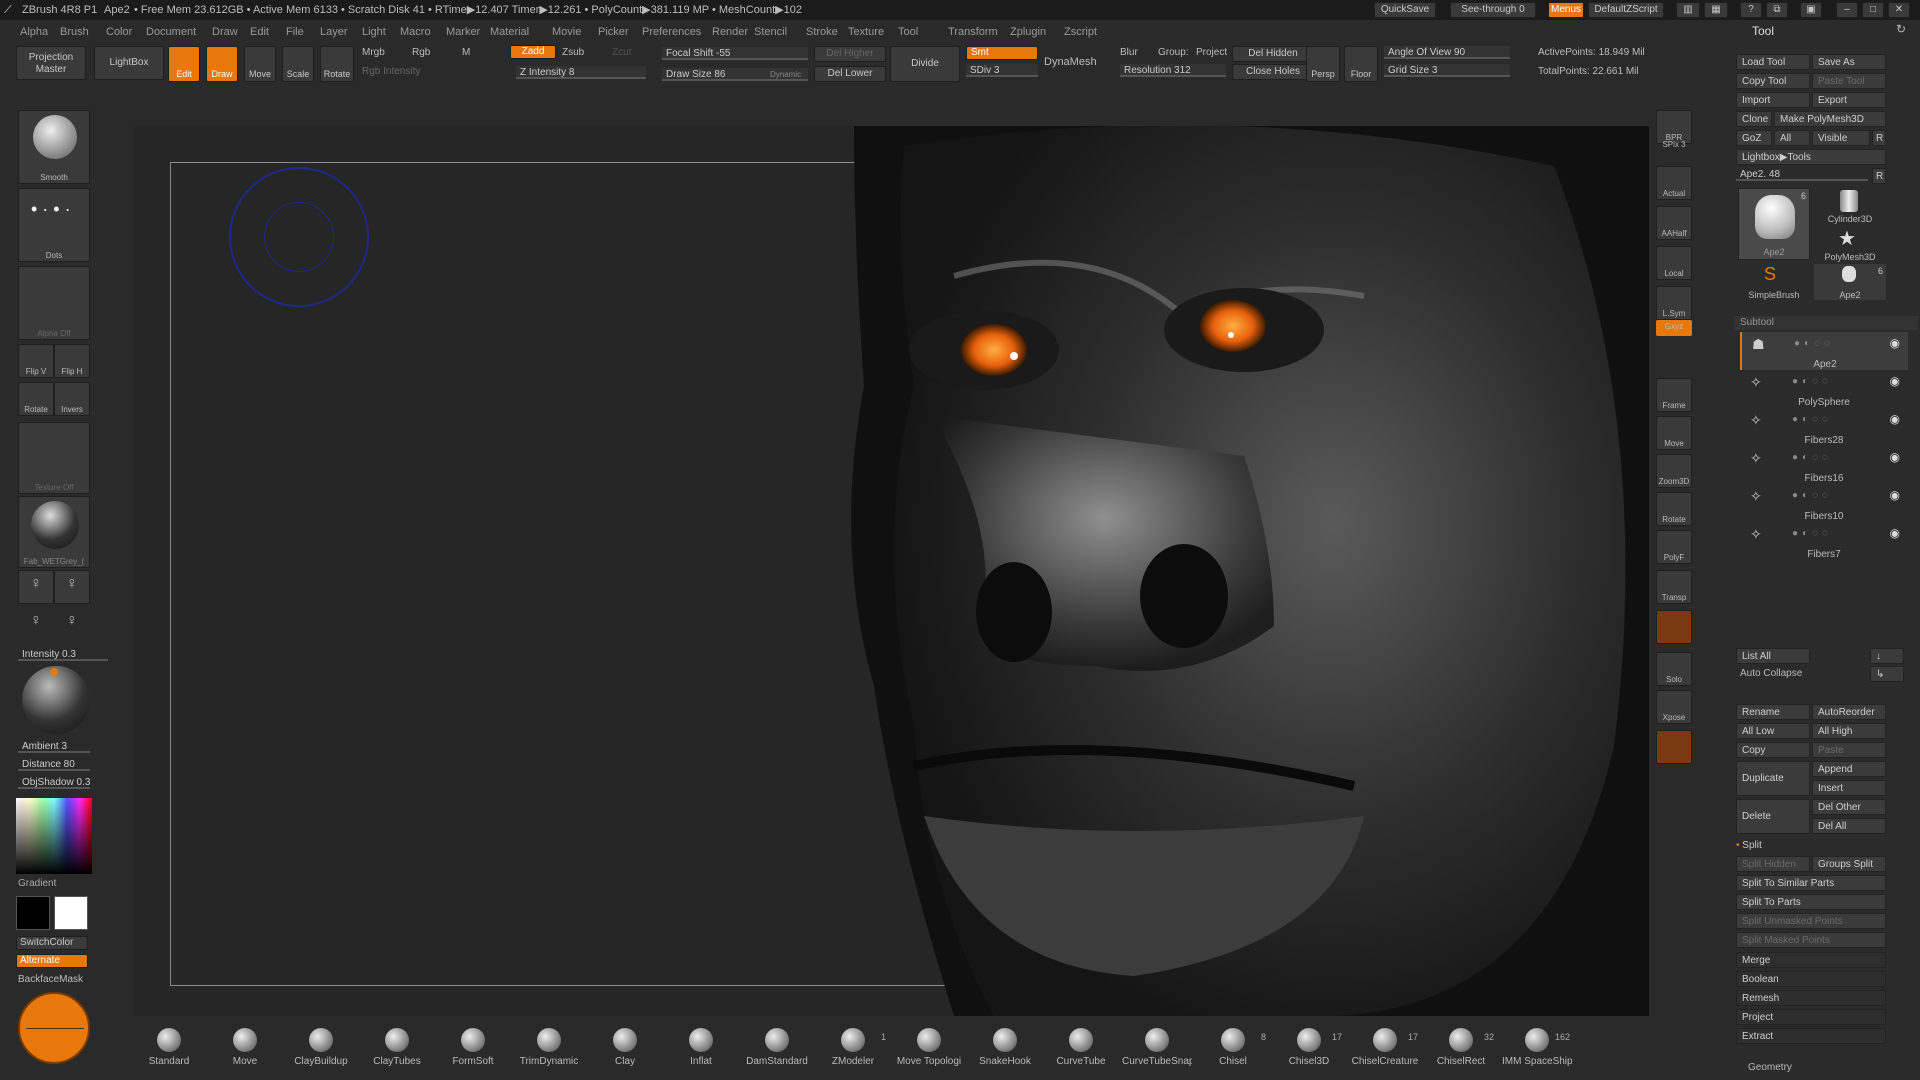  What do you see at coordinates (573, 52) in the screenshot?
I see `zsub-toggle: Zsub` at bounding box center [573, 52].